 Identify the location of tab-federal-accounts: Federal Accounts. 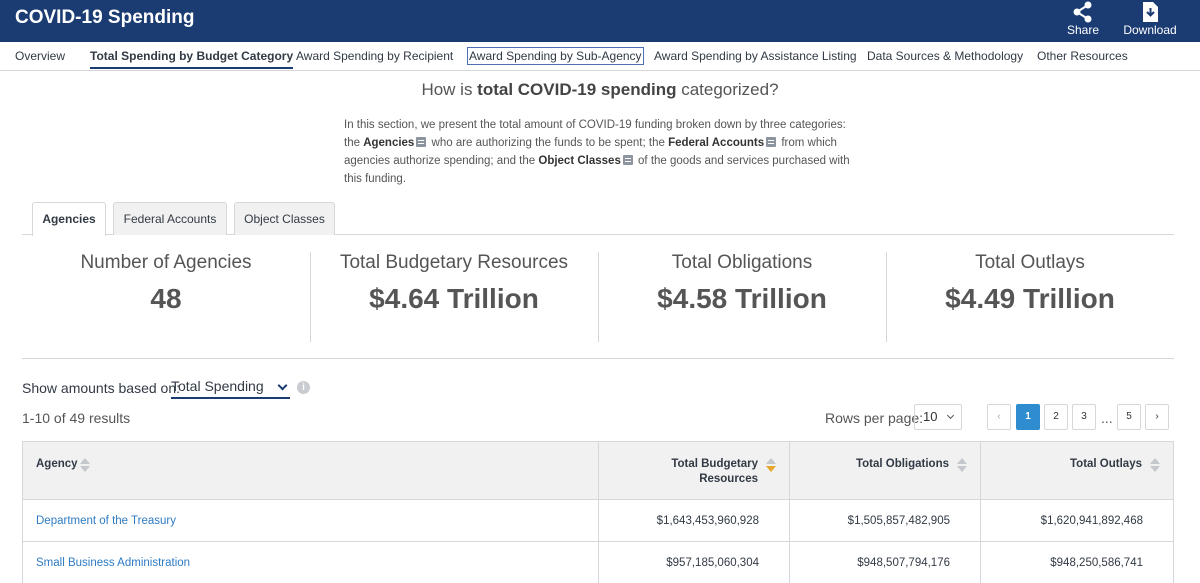
(170, 218).